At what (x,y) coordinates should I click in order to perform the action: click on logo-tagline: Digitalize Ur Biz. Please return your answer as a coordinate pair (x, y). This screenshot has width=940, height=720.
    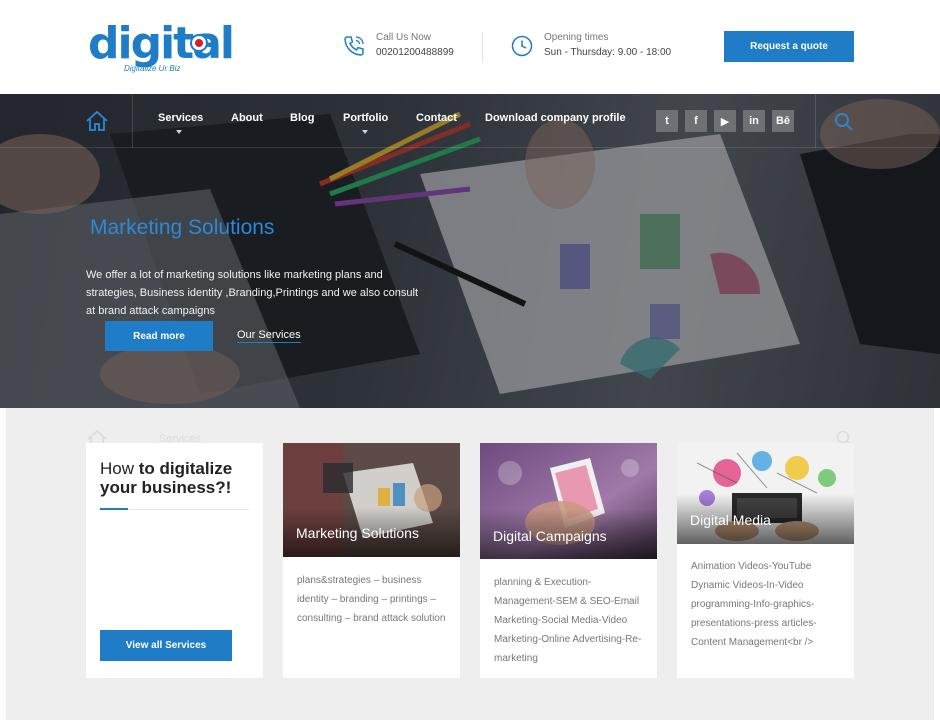
    Looking at the image, I should click on (152, 68).